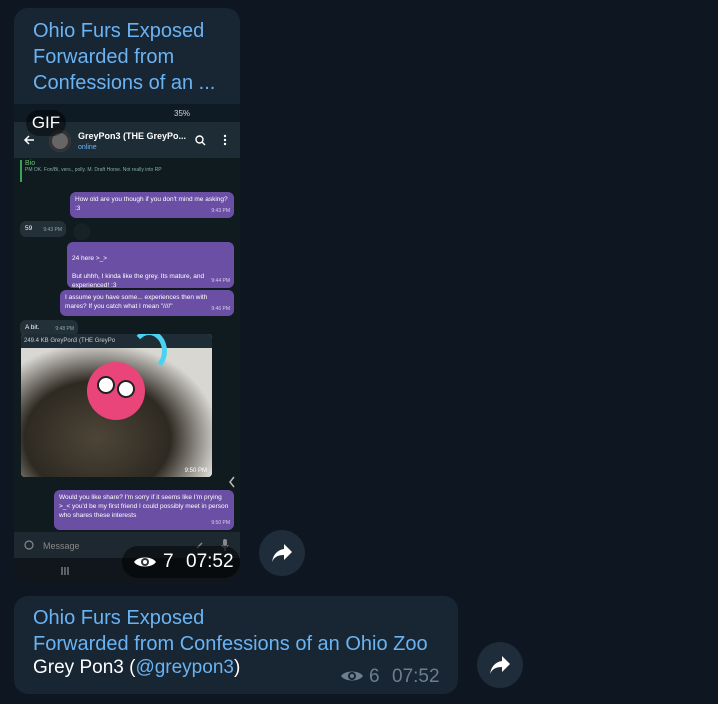  What do you see at coordinates (28, 140) in the screenshot?
I see `back-arrow-icon` at bounding box center [28, 140].